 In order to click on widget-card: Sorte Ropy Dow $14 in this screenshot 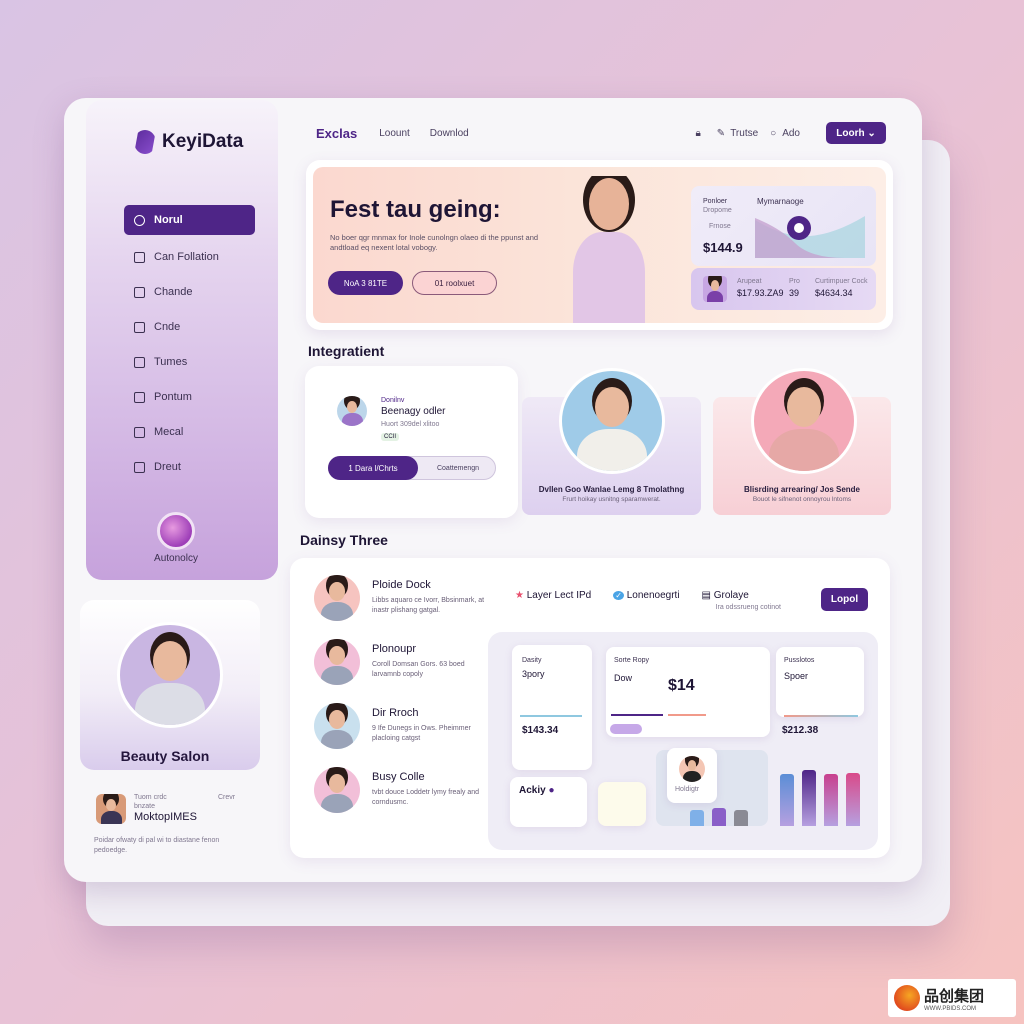, I will do `click(688, 692)`.